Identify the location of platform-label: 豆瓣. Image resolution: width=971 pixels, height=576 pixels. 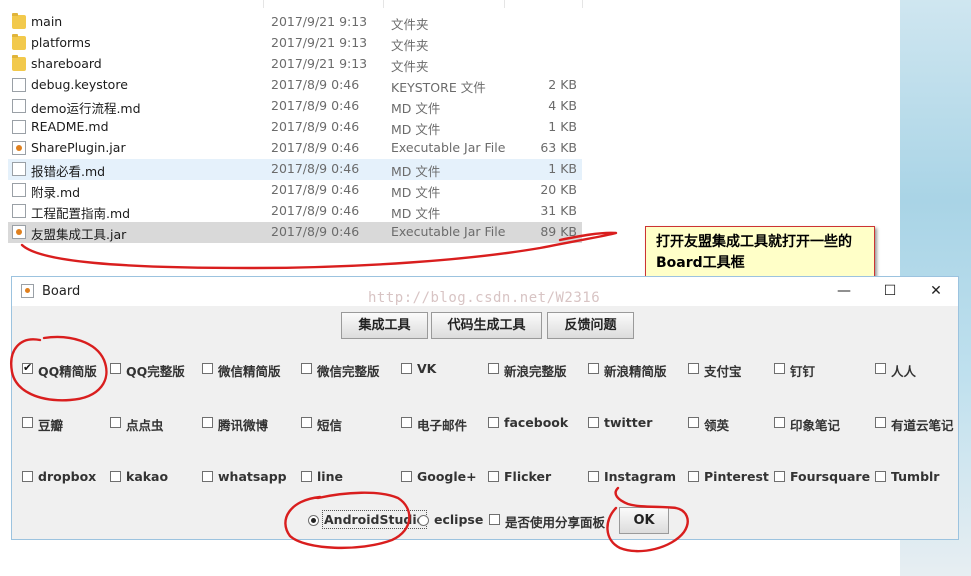
(51, 425).